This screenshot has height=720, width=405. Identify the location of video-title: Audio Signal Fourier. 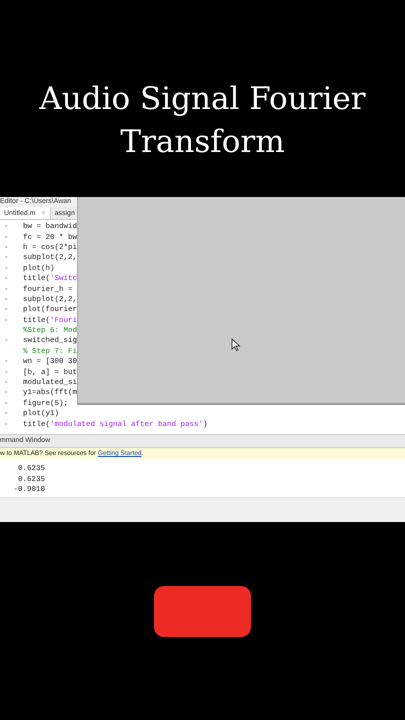
(202, 99).